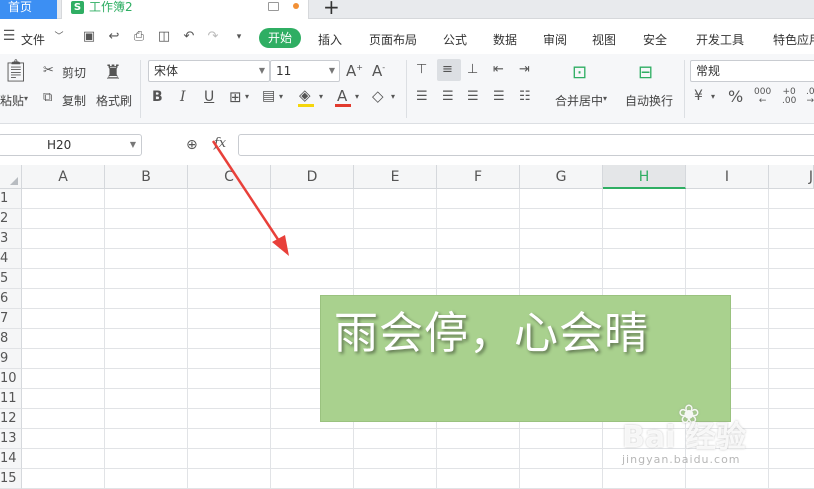  What do you see at coordinates (11, 399) in the screenshot?
I see `row-header-11: 11` at bounding box center [11, 399].